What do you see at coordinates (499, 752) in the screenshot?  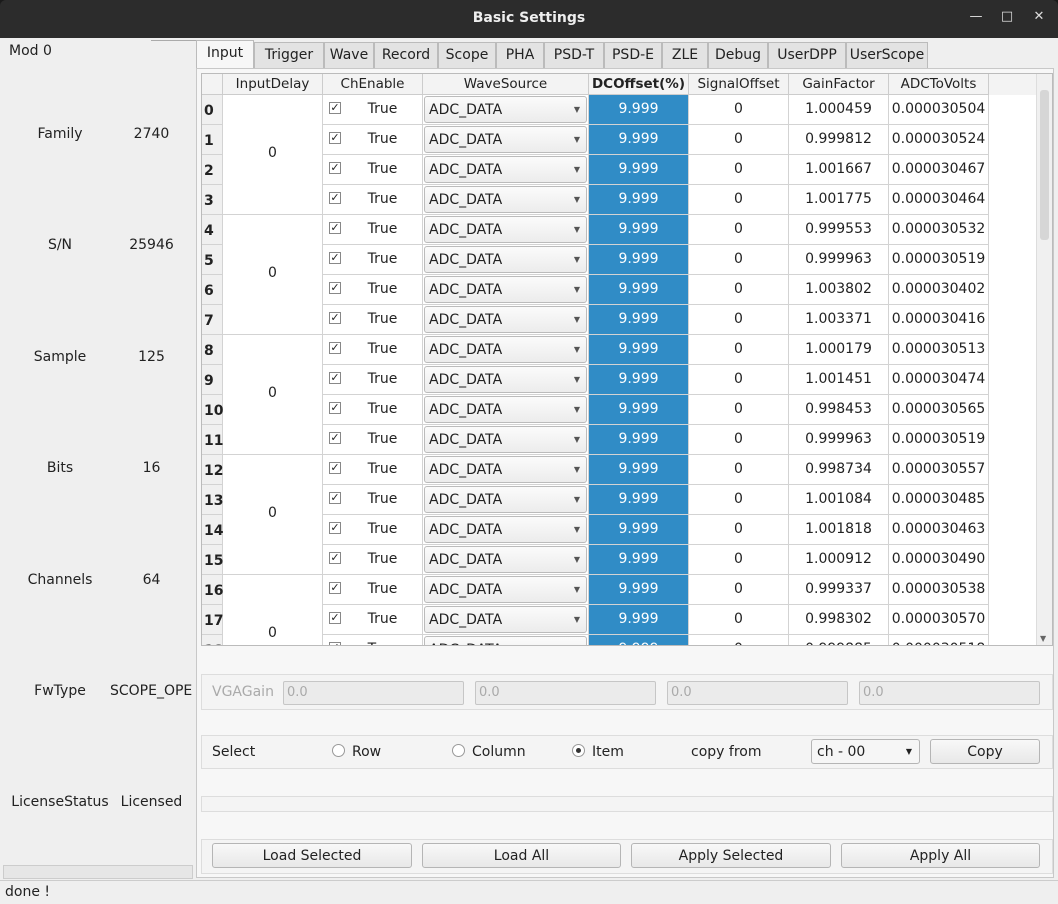 I see `column-radio-label: Column` at bounding box center [499, 752].